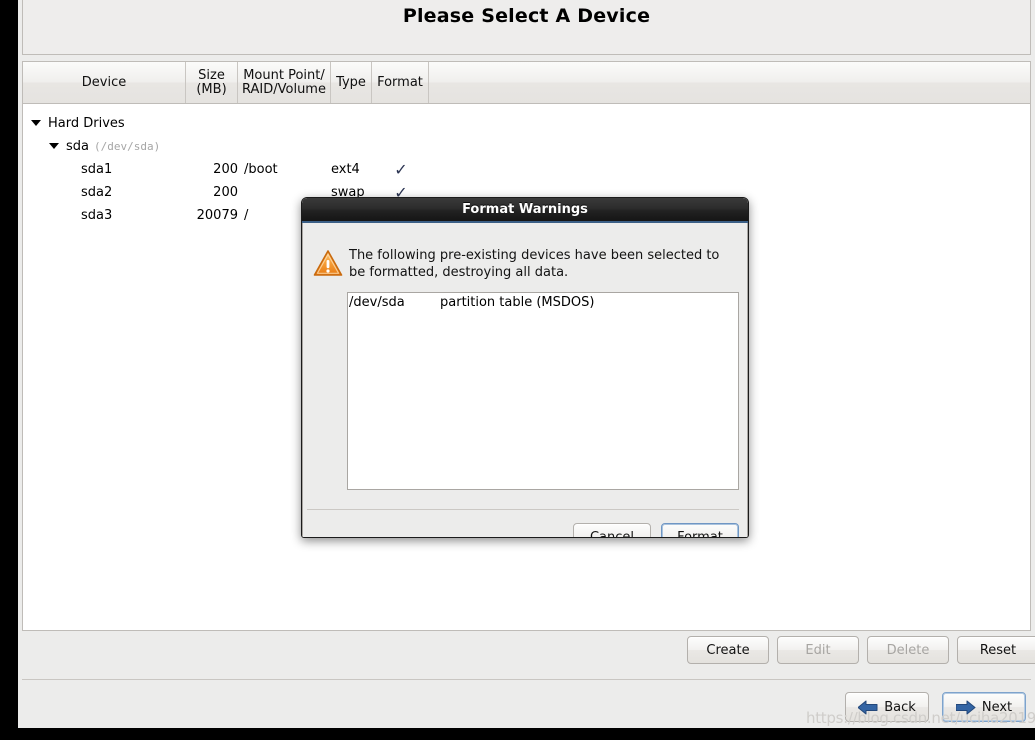  I want to click on column-header-format-label: Format, so click(400, 82).